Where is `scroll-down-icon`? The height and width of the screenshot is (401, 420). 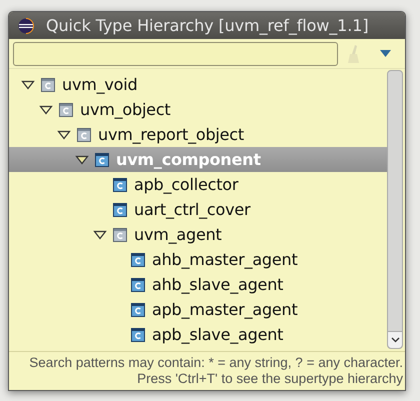
scroll-down-icon is located at coordinates (395, 340).